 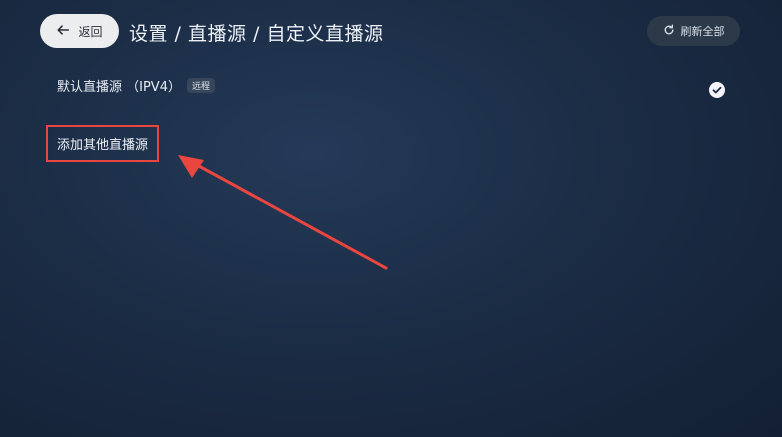 I want to click on breadcrumb: 设置 / 直播源 / 自定义直播源, so click(x=256, y=34).